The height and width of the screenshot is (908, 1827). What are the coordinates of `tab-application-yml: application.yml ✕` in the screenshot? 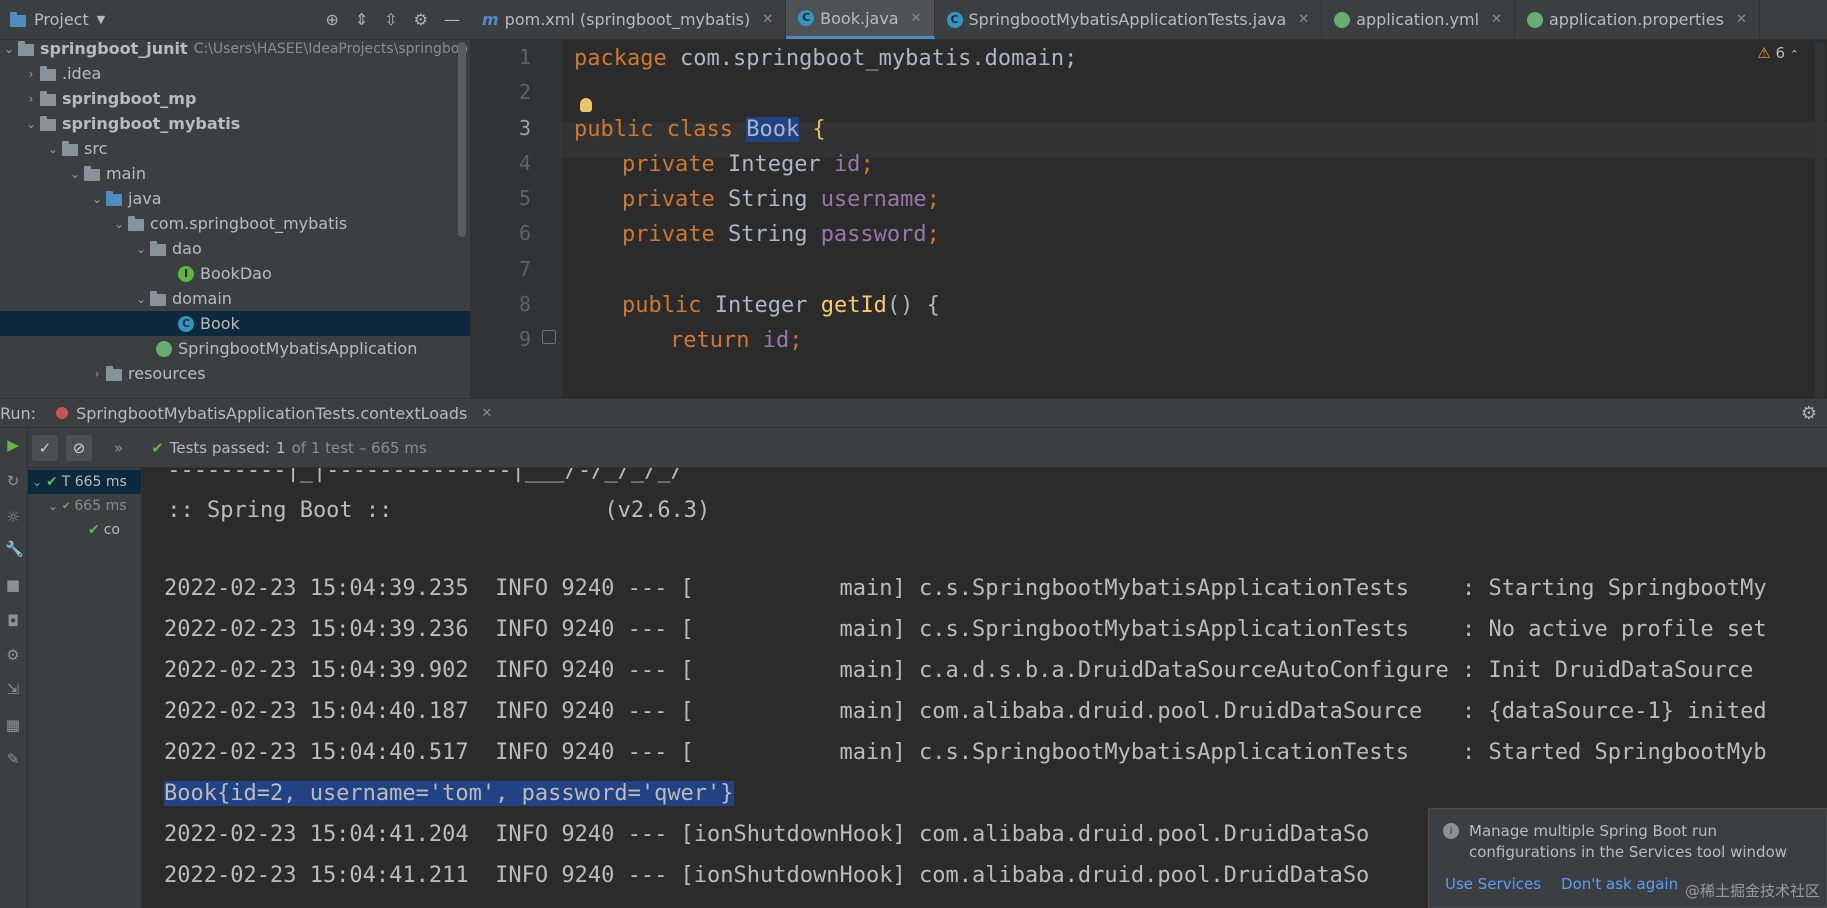 It's located at (1418, 19).